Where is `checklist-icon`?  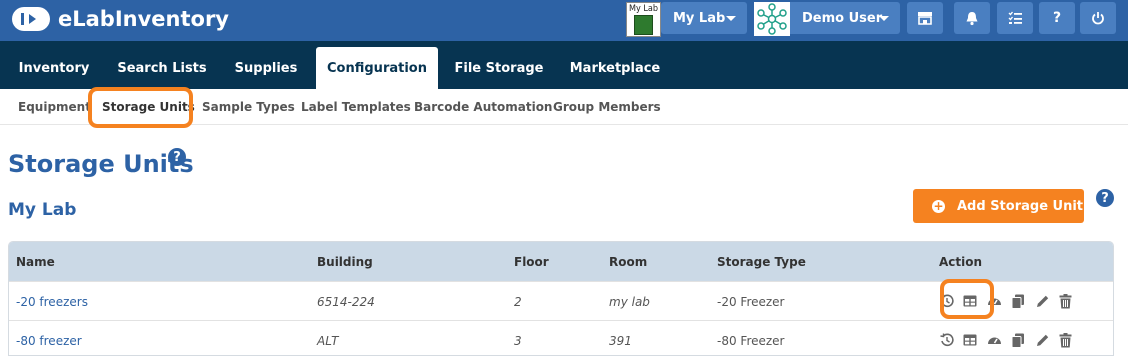 checklist-icon is located at coordinates (1015, 17).